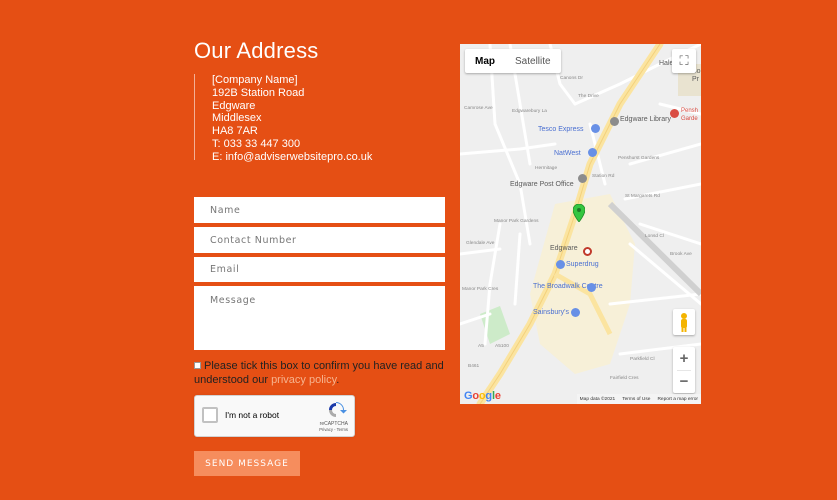  I want to click on street-label: Manor Park Cres, so click(480, 289).